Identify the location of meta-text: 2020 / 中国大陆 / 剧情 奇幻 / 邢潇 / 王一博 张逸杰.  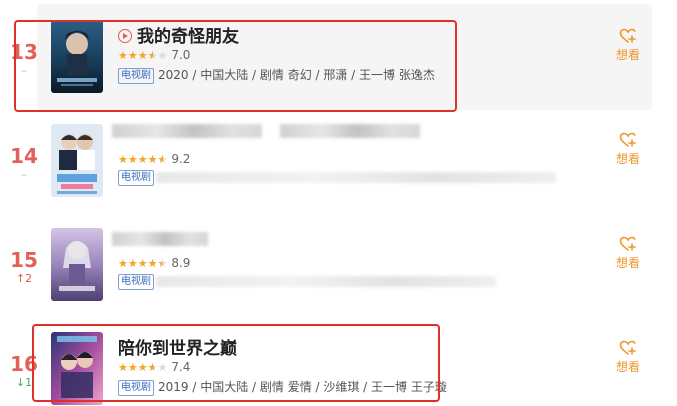
(296, 75).